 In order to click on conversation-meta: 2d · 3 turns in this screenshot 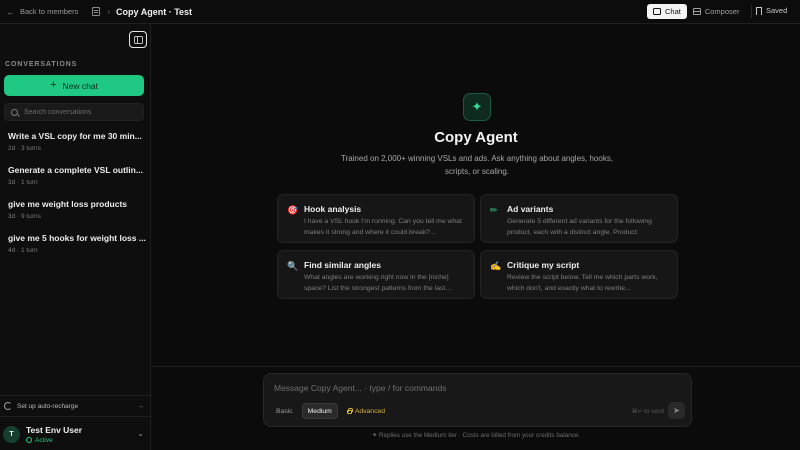, I will do `click(24, 148)`.